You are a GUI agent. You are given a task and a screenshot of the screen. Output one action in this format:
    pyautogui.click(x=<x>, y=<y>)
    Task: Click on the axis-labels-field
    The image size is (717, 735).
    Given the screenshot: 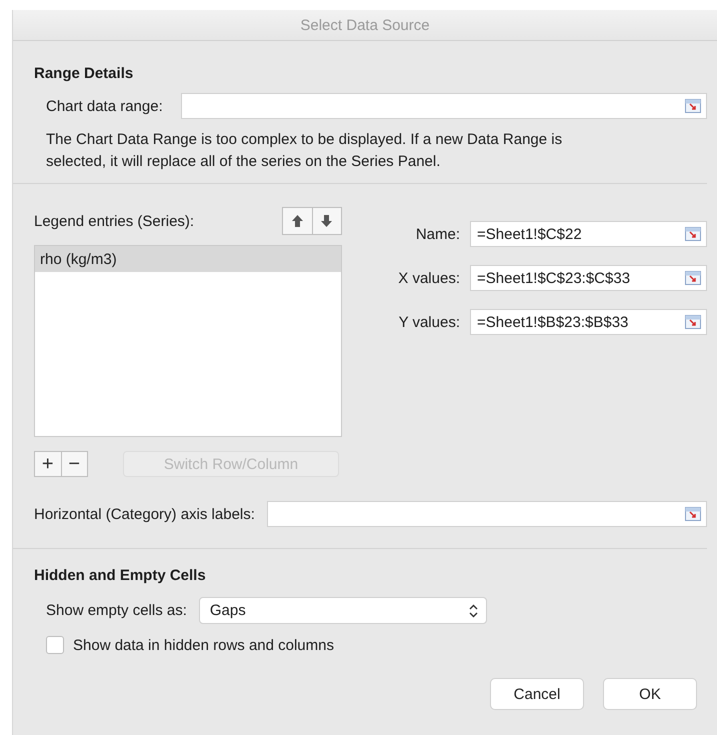 What is the action you would take?
    pyautogui.click(x=486, y=514)
    